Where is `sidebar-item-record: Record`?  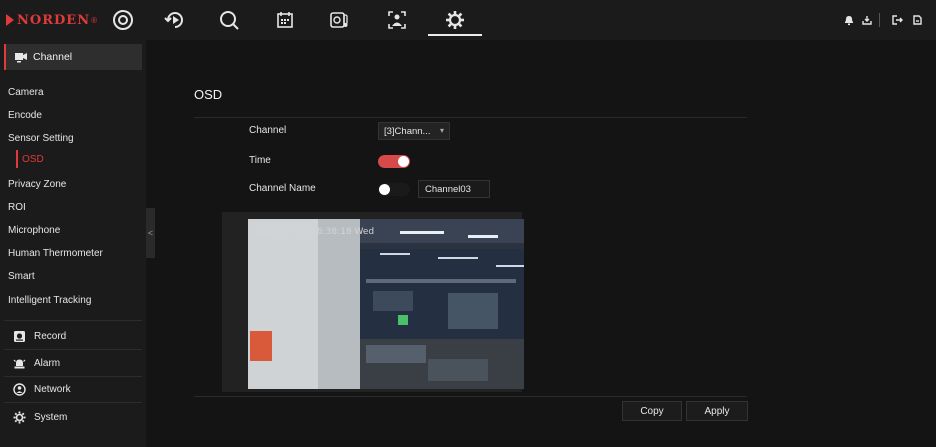 sidebar-item-record: Record is located at coordinates (73, 336).